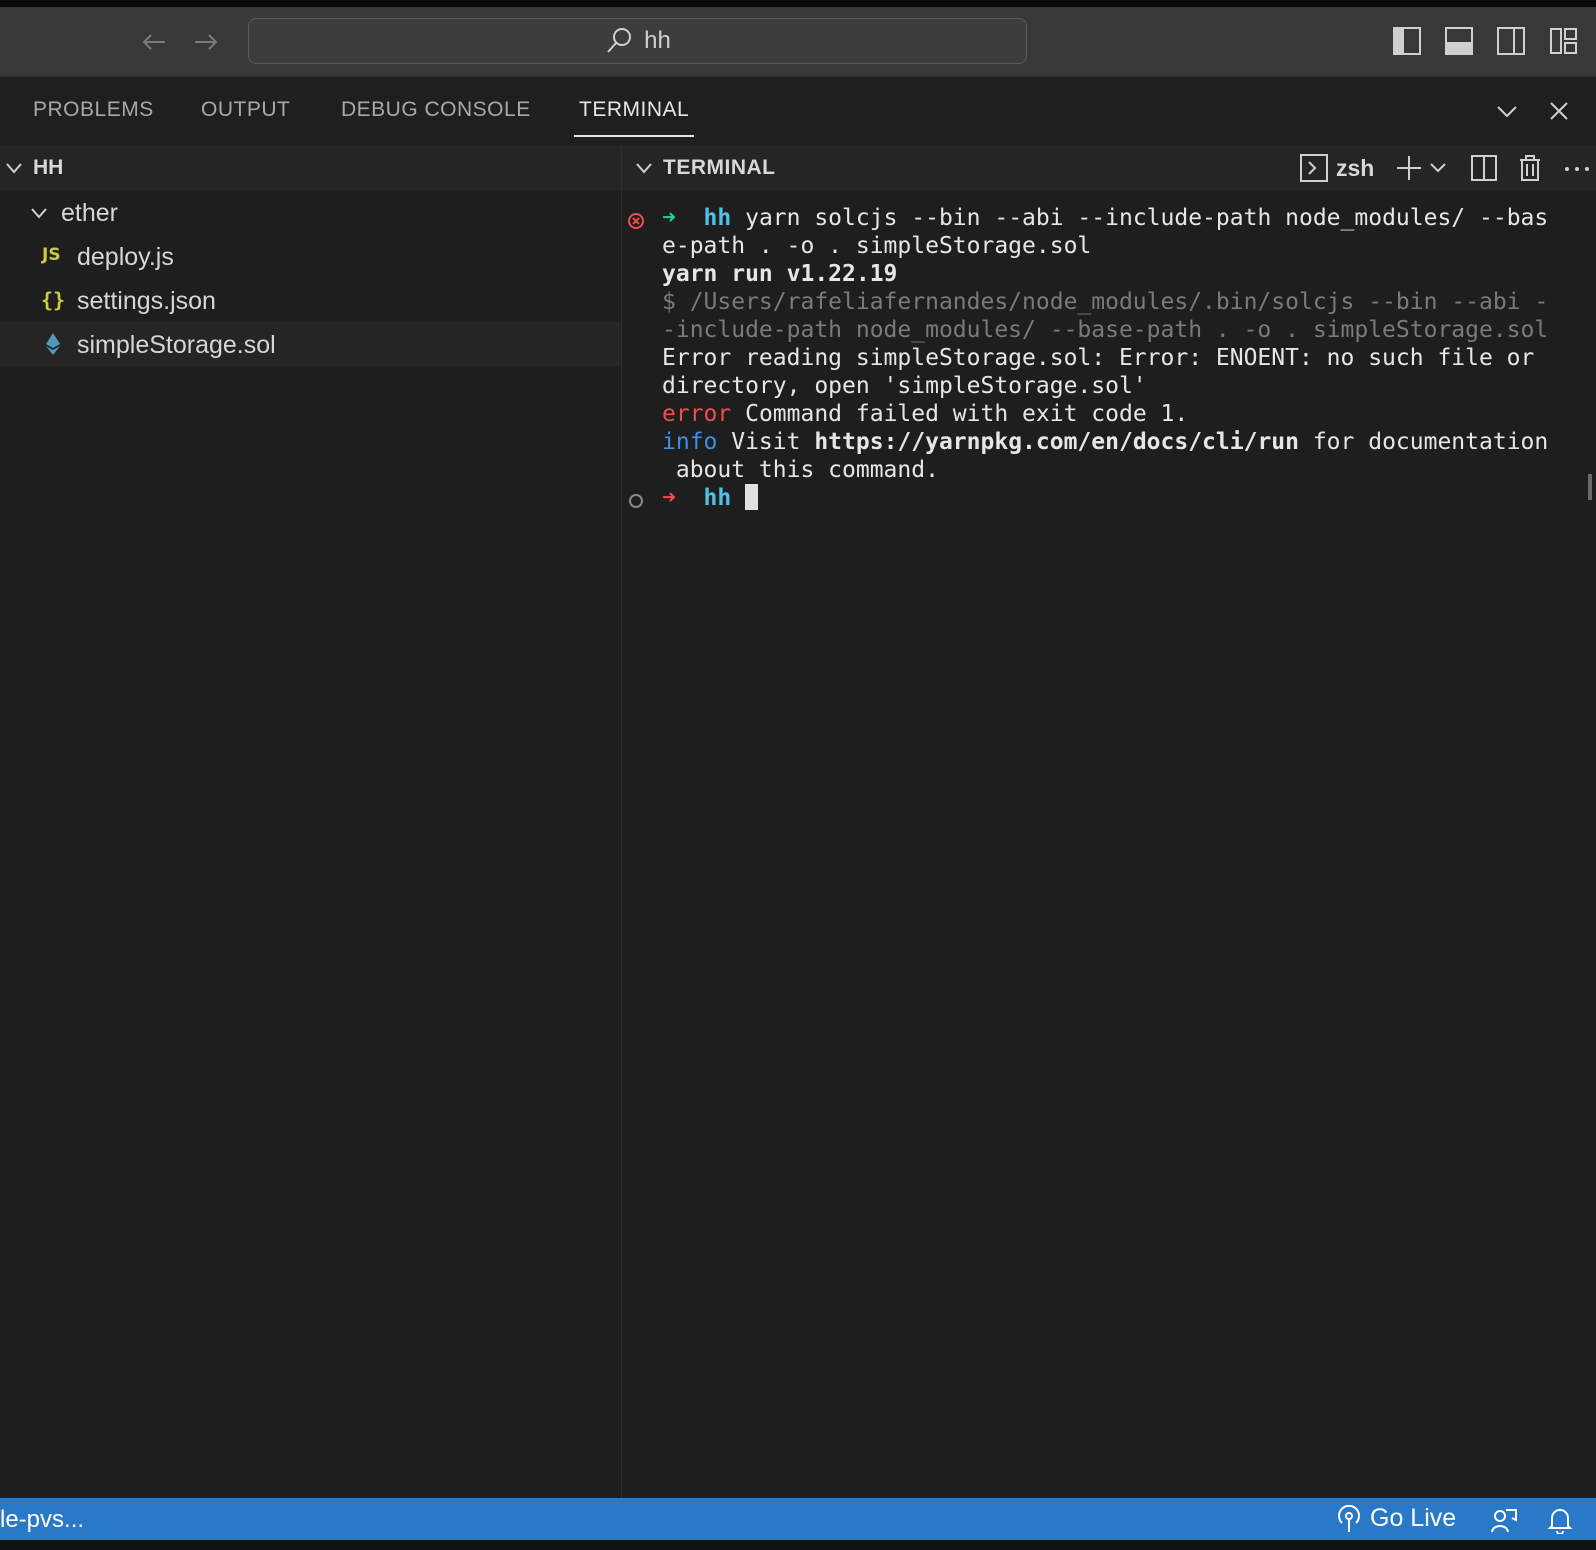 Image resolution: width=1596 pixels, height=1550 pixels. I want to click on terminal-cursor, so click(752, 497).